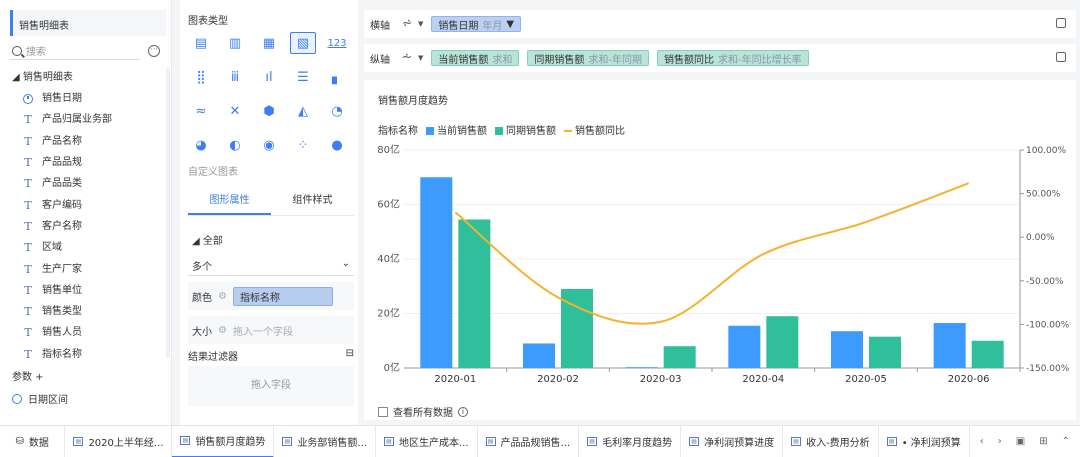  What do you see at coordinates (456, 129) in the screenshot?
I see `legend-item: 当前销售额` at bounding box center [456, 129].